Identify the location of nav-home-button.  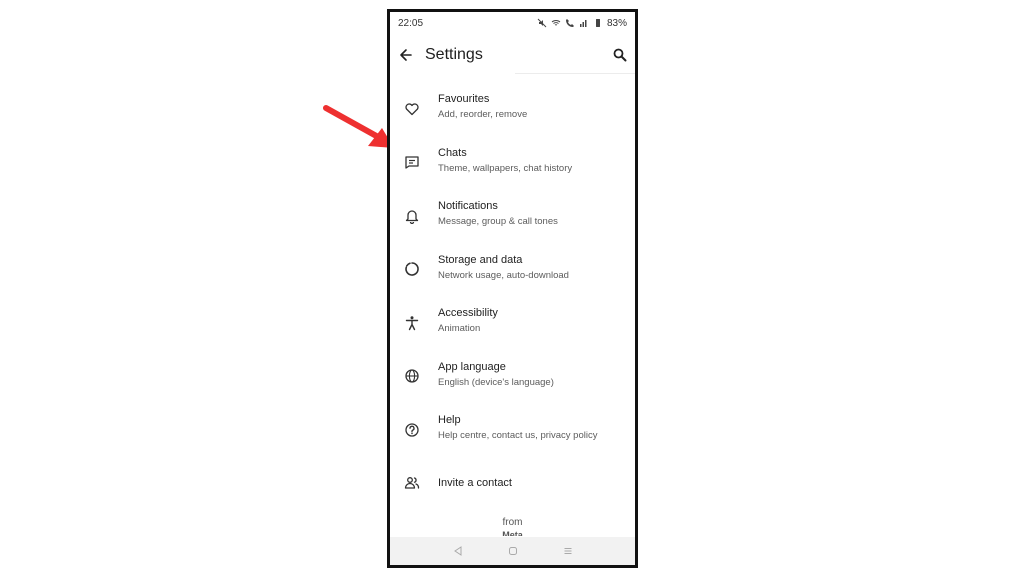
(513, 551).